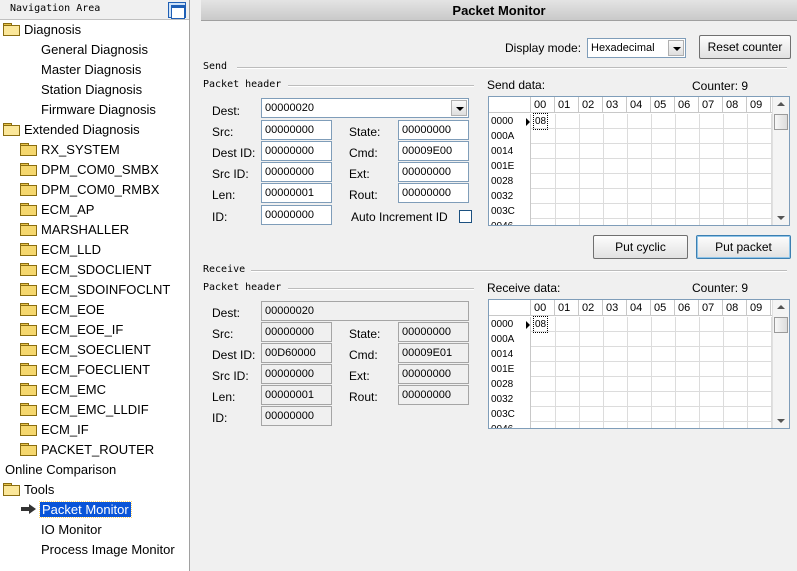 The height and width of the screenshot is (571, 797). Describe the element at coordinates (433, 130) in the screenshot. I see `send-state-field: 00000000` at that location.